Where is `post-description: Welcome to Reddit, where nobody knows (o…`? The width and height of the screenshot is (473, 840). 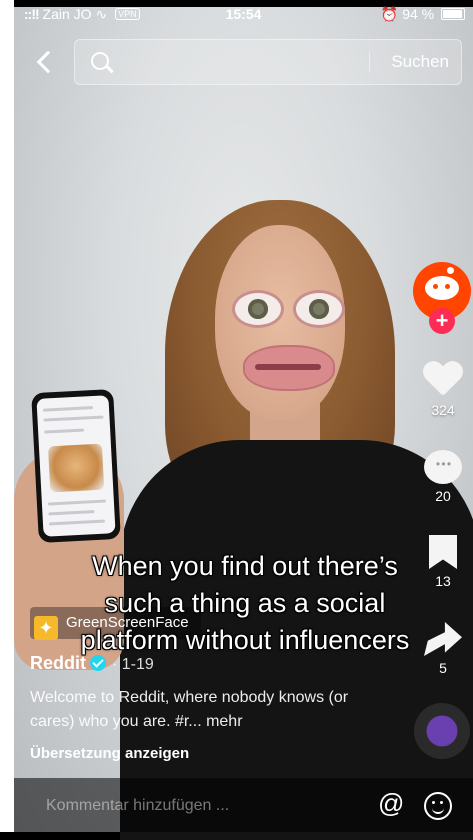 post-description: Welcome to Reddit, where nobody knows (o… is located at coordinates (205, 710).